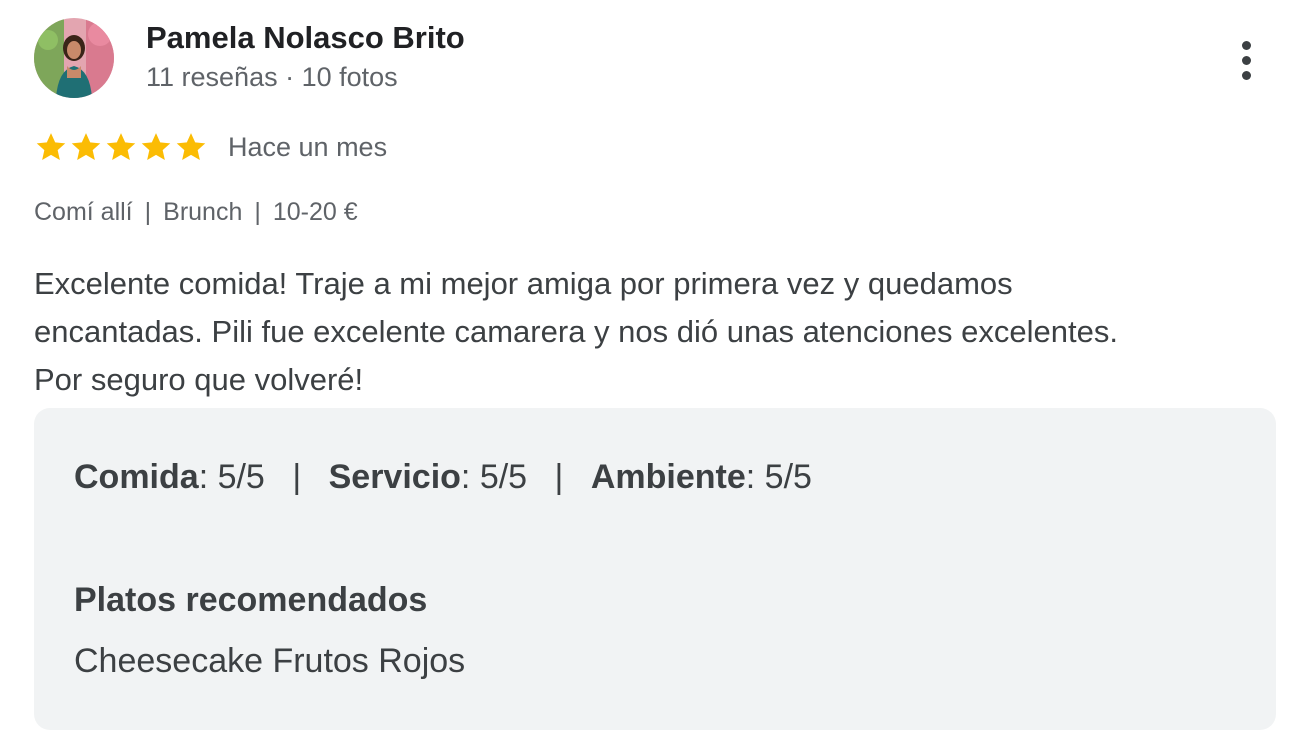 This screenshot has height=745, width=1310. I want to click on rating-row: Hace un mes, so click(210, 147).